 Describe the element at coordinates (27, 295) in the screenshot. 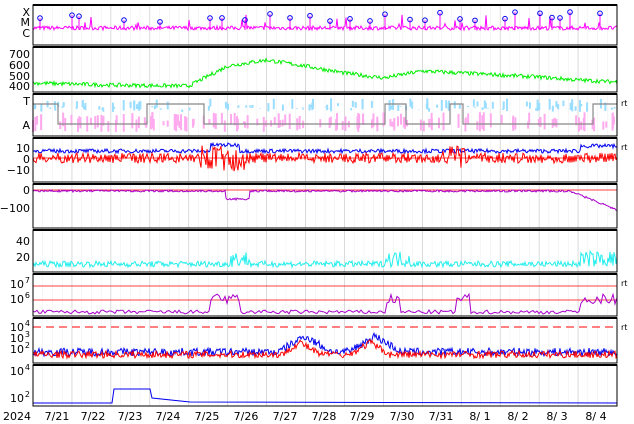

I see `y-tick-exponent: 6` at that location.